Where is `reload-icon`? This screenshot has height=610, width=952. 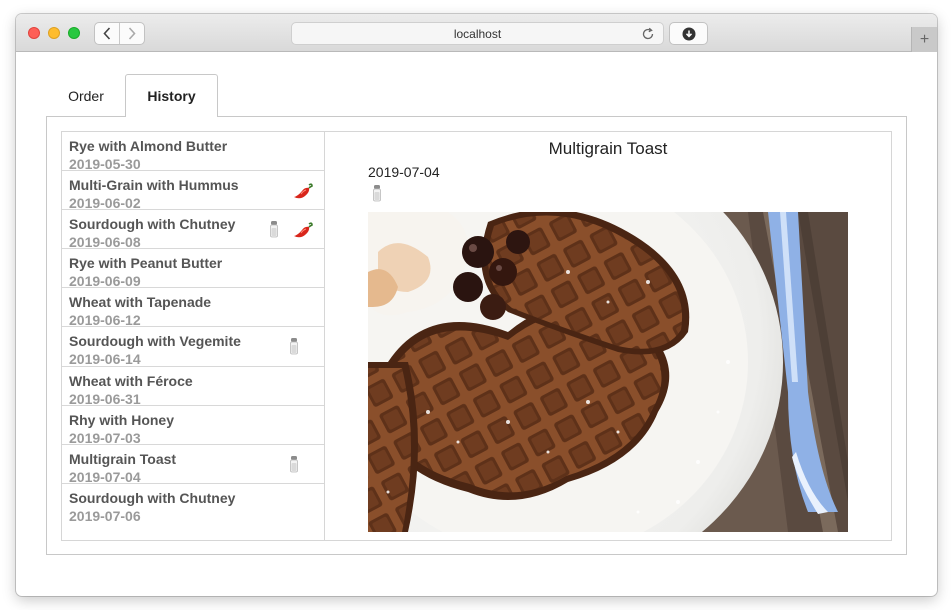
reload-icon is located at coordinates (648, 34).